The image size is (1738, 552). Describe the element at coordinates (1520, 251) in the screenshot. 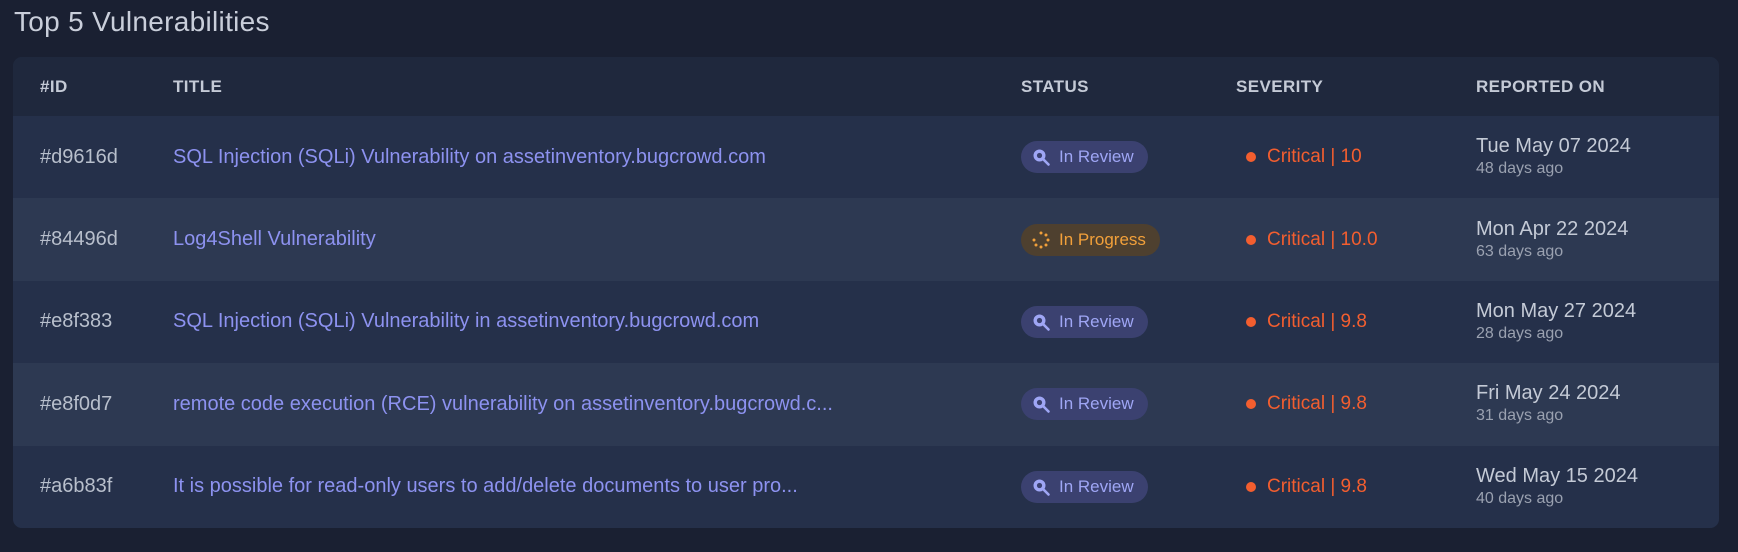

I see `reported-relative: 63 days ago` at that location.